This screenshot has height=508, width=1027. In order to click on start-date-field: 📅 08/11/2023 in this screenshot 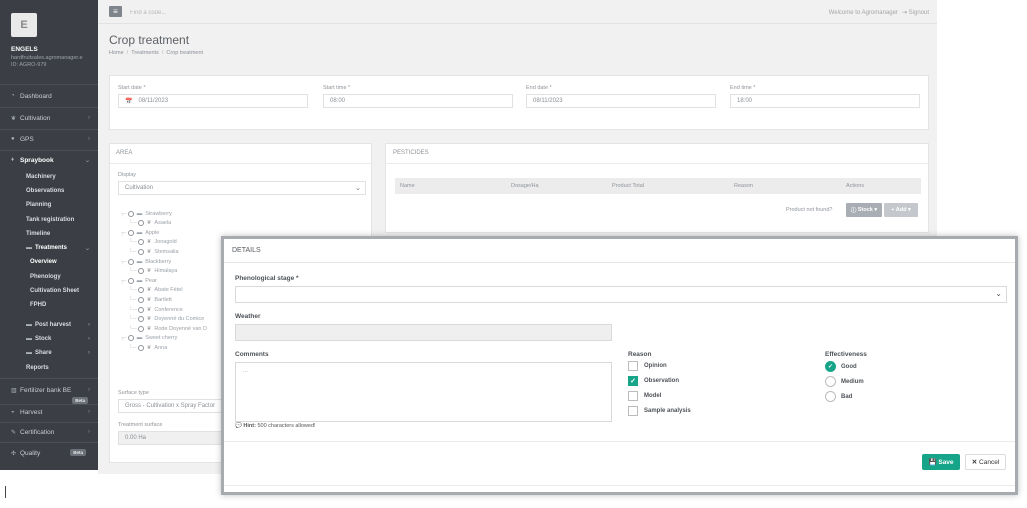, I will do `click(213, 101)`.